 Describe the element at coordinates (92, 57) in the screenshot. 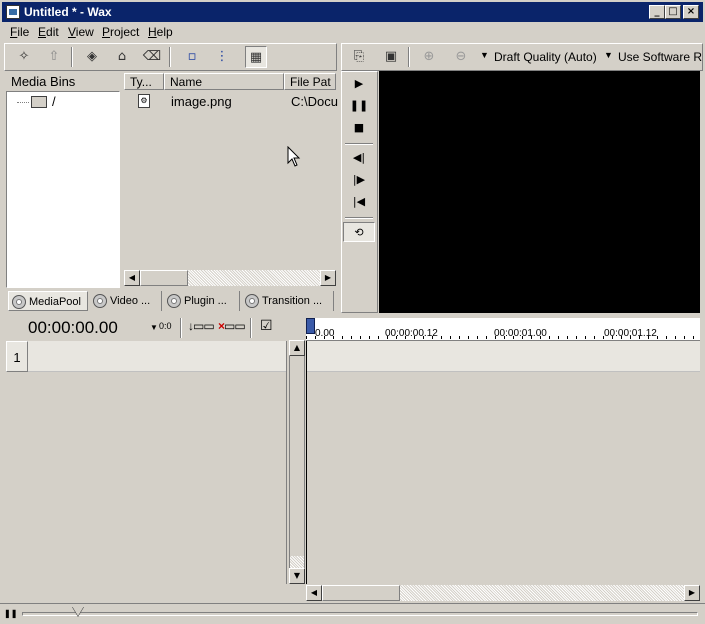

I see `layers-icon: ◈` at that location.